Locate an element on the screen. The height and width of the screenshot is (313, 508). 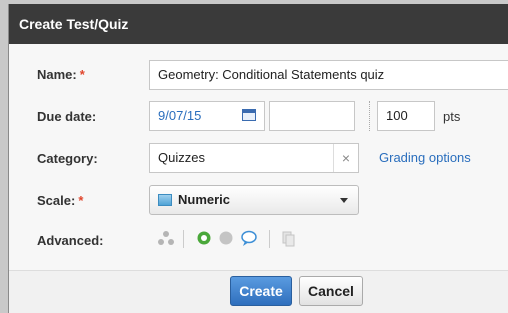
grades-hidden-icon is located at coordinates (226, 238).